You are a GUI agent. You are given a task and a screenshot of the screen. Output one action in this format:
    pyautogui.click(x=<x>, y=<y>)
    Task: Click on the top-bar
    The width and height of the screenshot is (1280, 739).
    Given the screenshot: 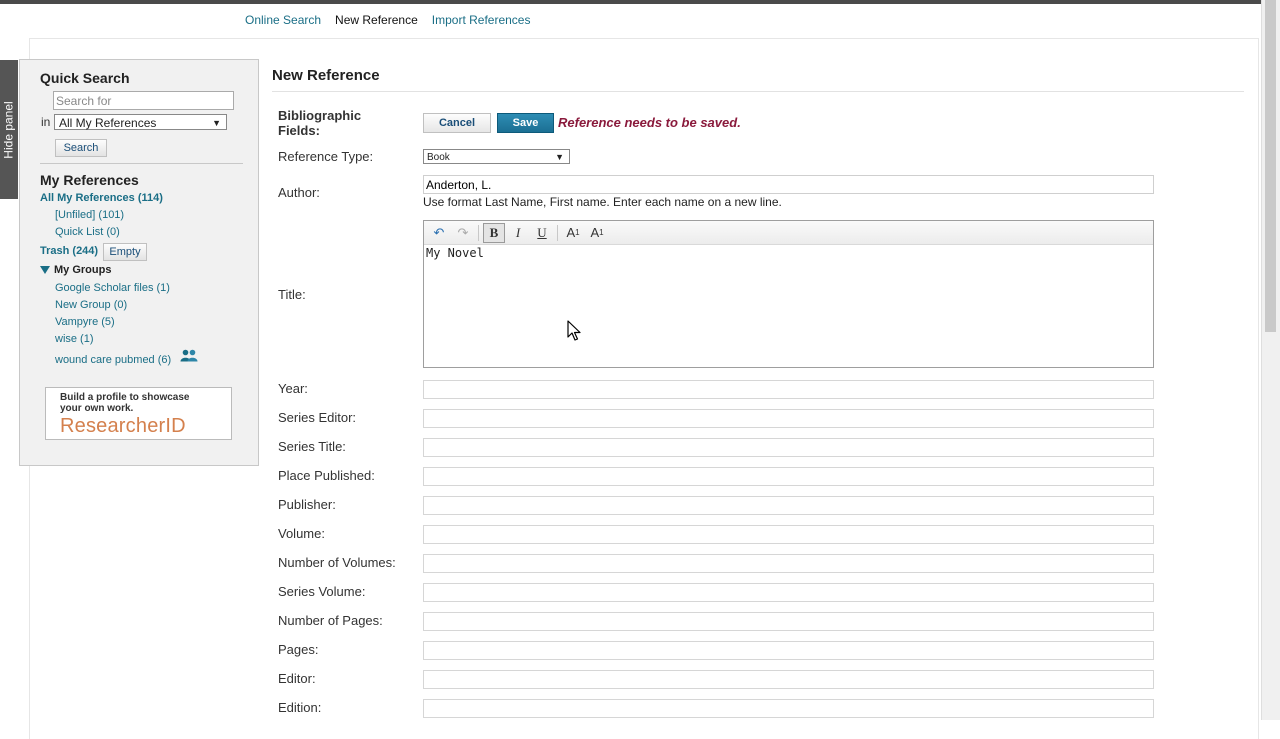 What is the action you would take?
    pyautogui.click(x=631, y=2)
    